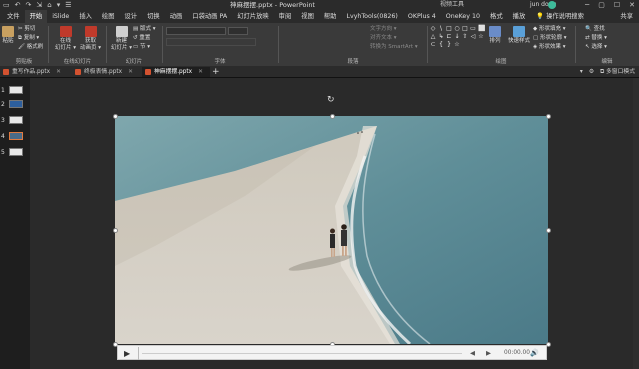  I want to click on tab-slideshow: 幻灯片放映, so click(252, 16).